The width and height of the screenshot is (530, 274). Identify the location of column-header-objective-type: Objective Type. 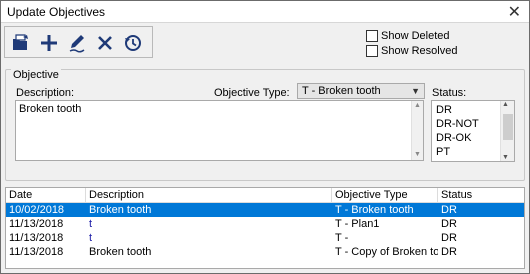
(385, 195).